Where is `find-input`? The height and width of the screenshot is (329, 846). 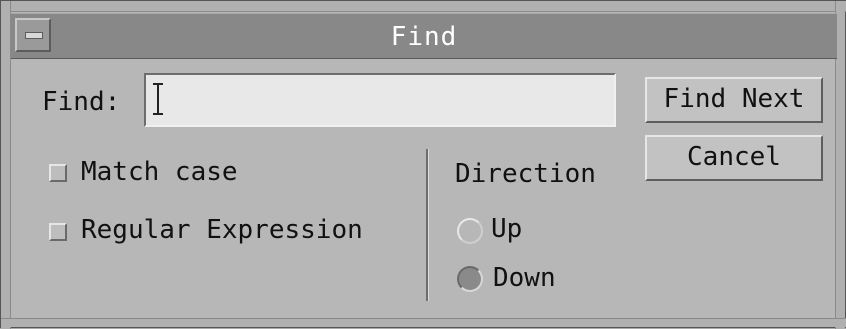 find-input is located at coordinates (380, 100).